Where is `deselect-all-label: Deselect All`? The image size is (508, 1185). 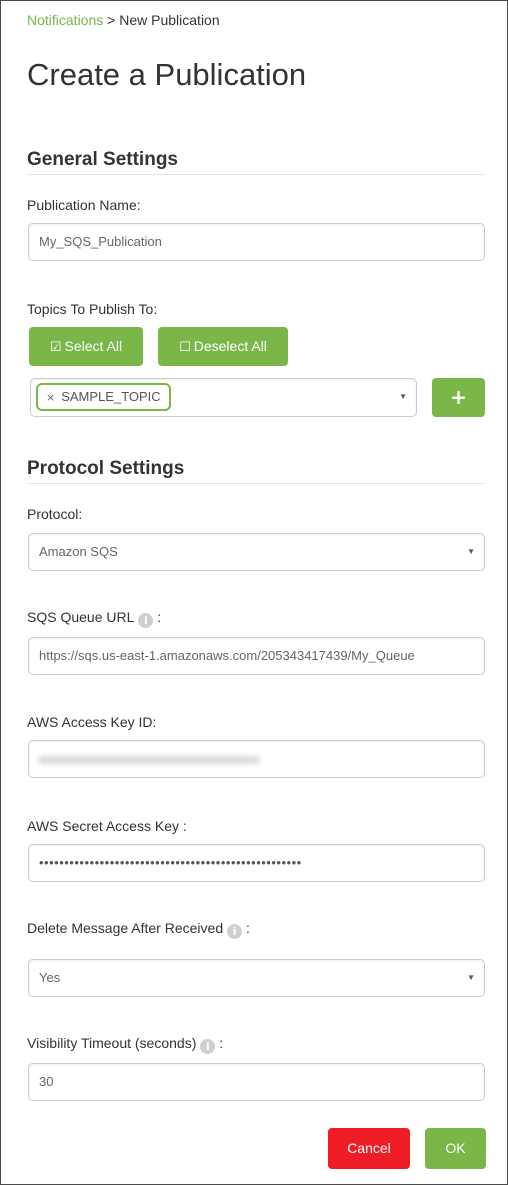 deselect-all-label: Deselect All is located at coordinates (230, 346).